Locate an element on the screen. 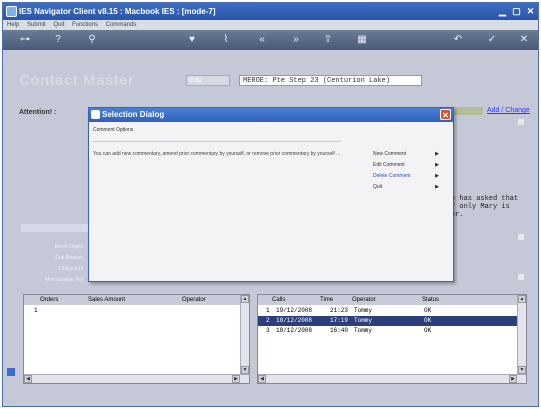 Image resolution: width=541 pixels, height=409 pixels. maximize-icon: ▢ is located at coordinates (516, 11).